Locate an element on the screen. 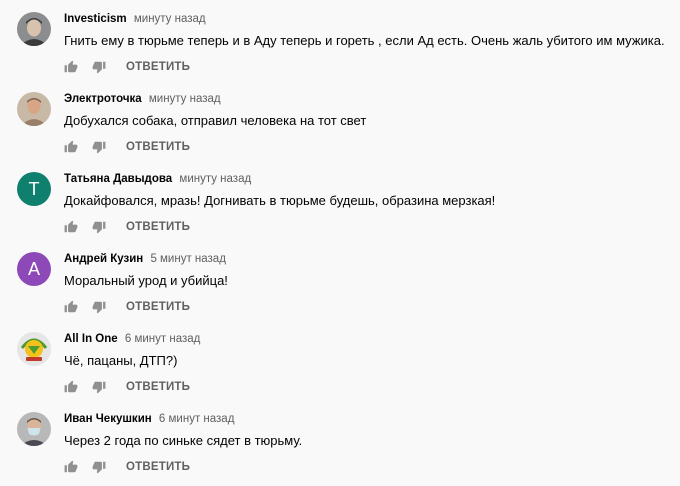 Image resolution: width=680 pixels, height=486 pixels. comment-text: Моральный урод и убийца! is located at coordinates (146, 280).